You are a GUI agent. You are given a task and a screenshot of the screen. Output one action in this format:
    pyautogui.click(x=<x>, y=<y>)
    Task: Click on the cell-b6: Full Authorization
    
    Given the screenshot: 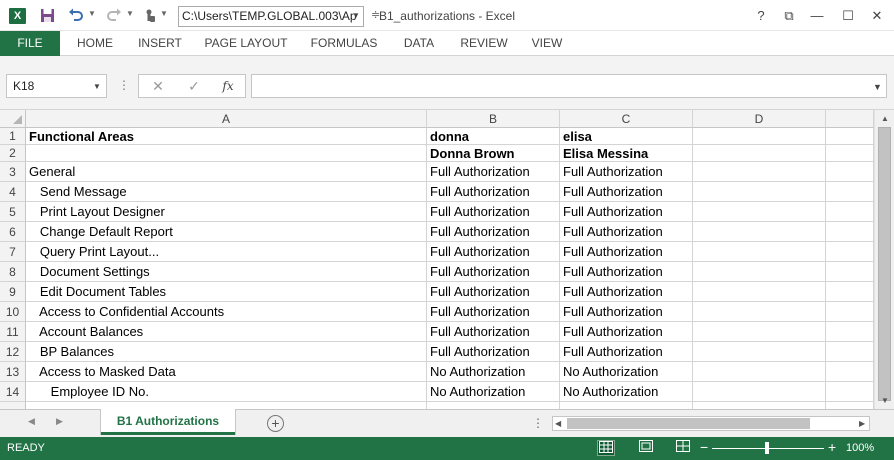 What is the action you would take?
    pyautogui.click(x=493, y=232)
    